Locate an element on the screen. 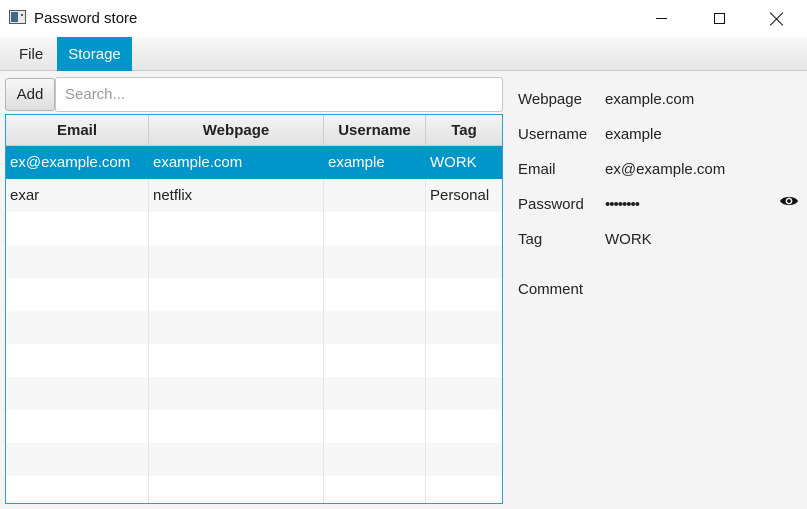 This screenshot has width=807, height=509. window-title: Password store is located at coordinates (86, 18).